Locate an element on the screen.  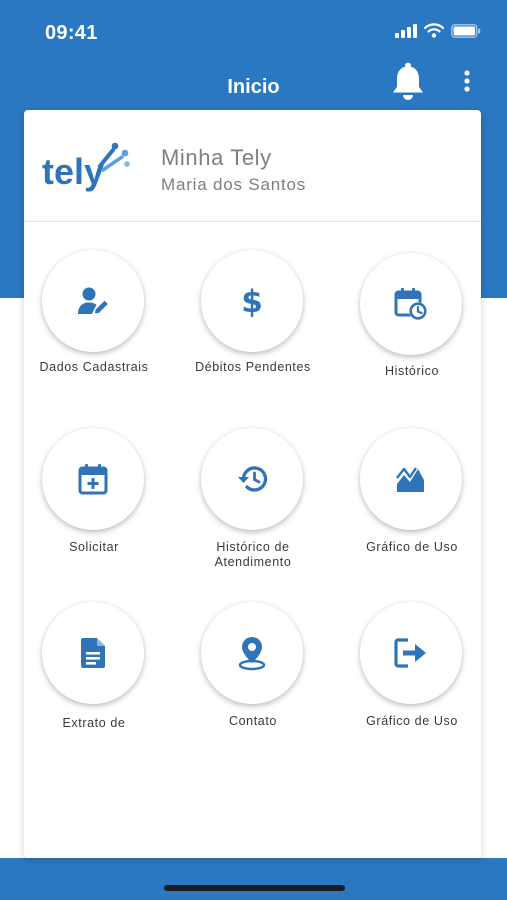
menu-label: Histórico is located at coordinates (412, 371).